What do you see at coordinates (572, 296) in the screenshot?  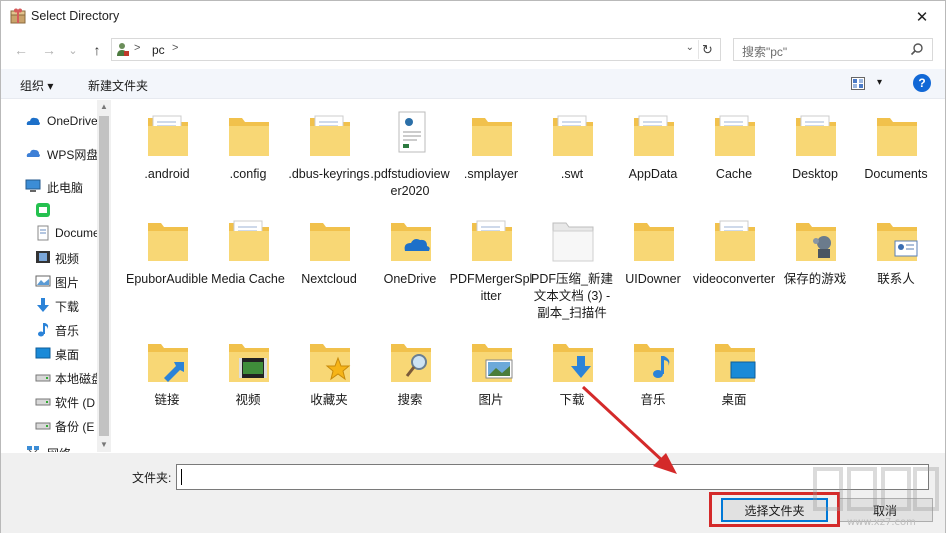 I see `folder-label: PDF压缩_新建文本文档 (3) - 副本_扫描件` at bounding box center [572, 296].